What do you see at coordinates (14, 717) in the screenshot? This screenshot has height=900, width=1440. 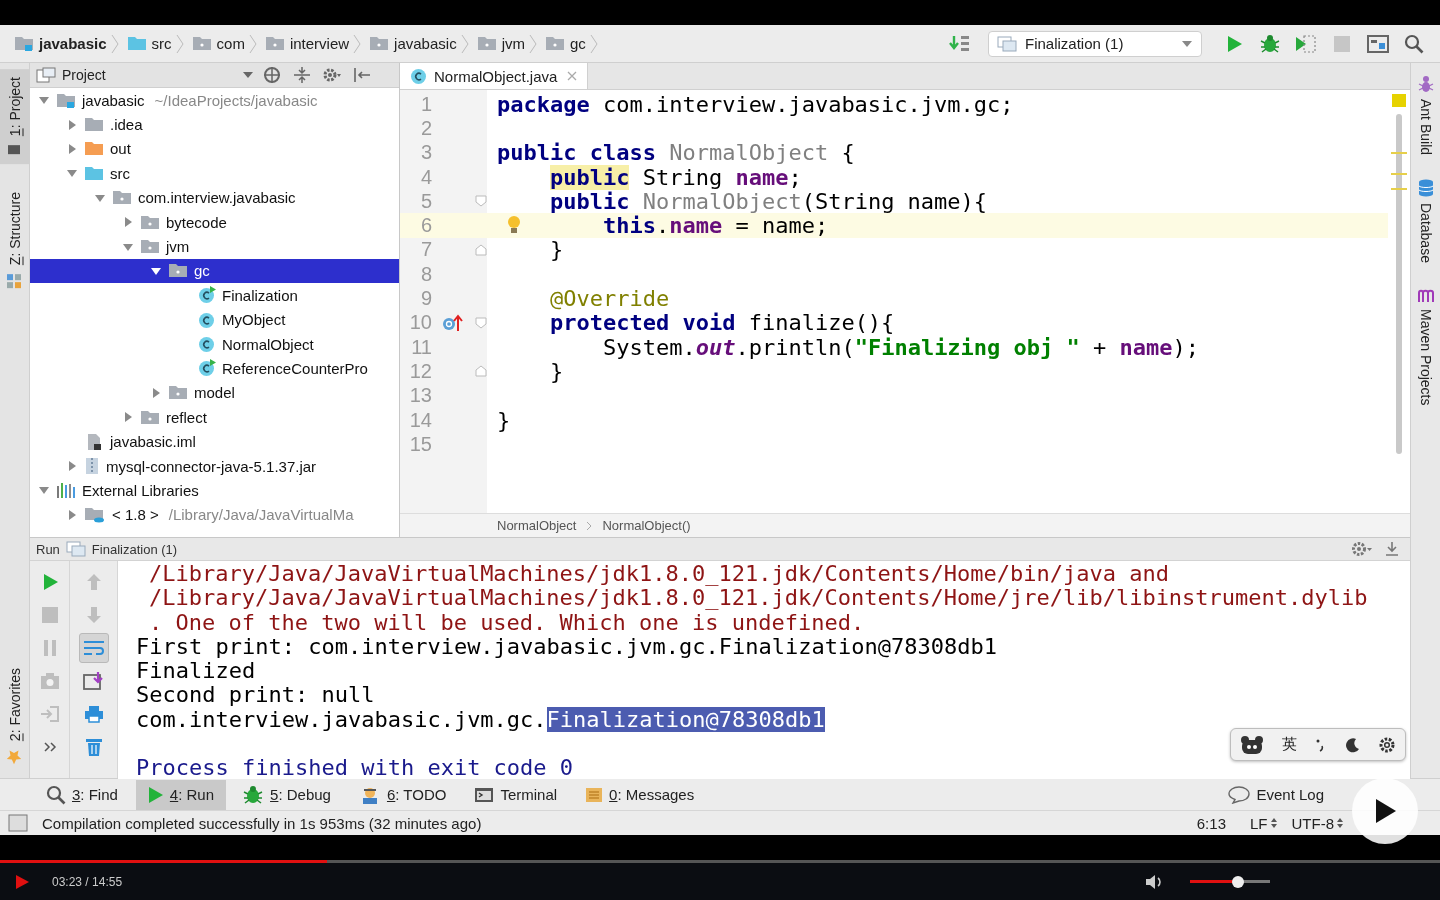 I see `tool-window-tab: 2: Favorites` at bounding box center [14, 717].